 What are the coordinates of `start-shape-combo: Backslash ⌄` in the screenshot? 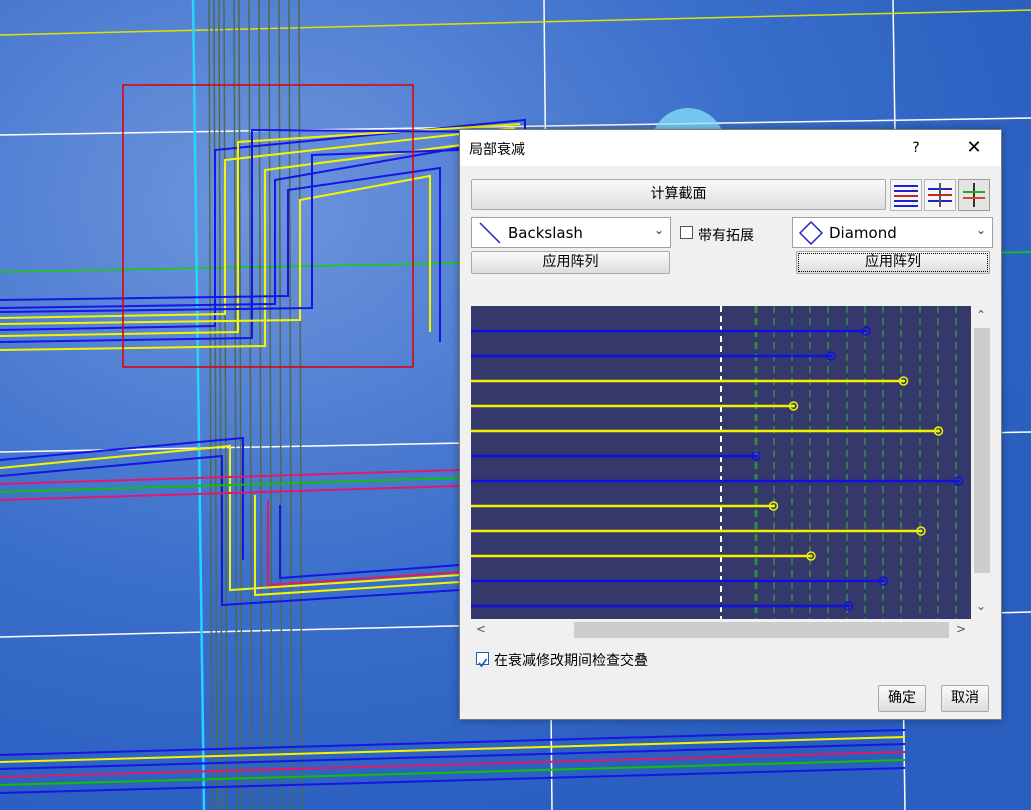 It's located at (571, 232).